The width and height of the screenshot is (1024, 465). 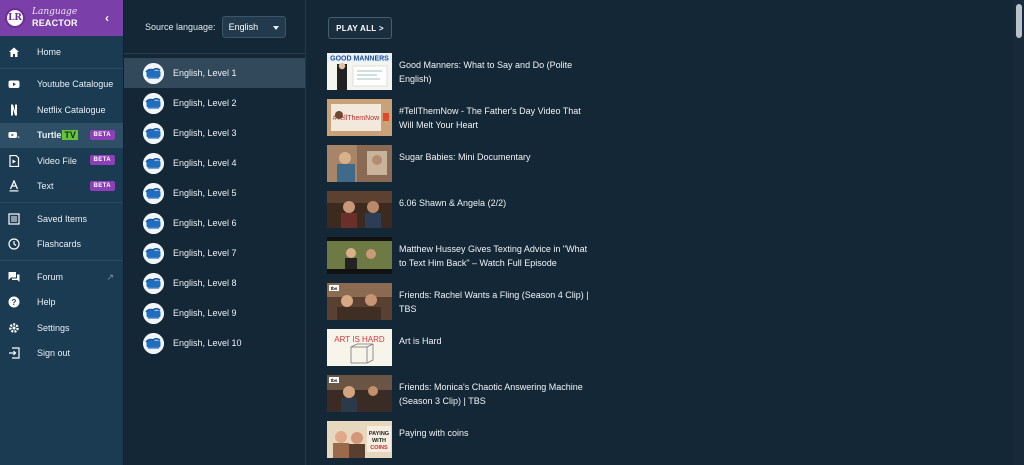 I want to click on nav-group-account: Forum ↗ ? Help Settings Sign out, so click(x=61, y=315).